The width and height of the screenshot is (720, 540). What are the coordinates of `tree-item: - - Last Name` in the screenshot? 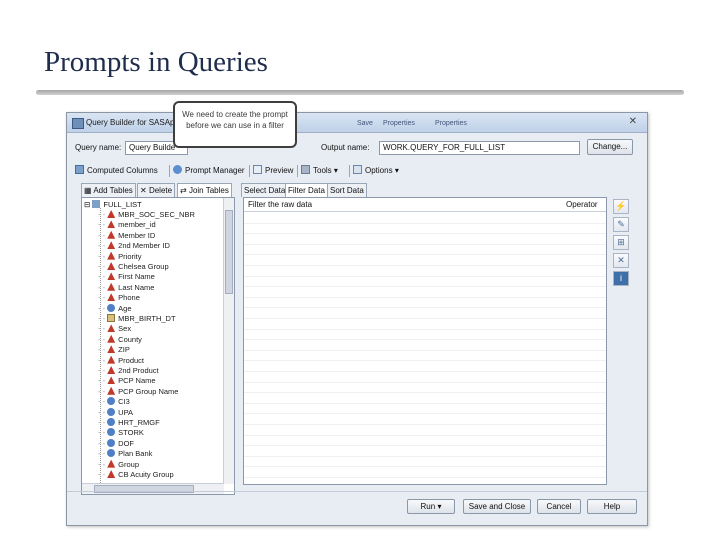 It's located at (126, 287).